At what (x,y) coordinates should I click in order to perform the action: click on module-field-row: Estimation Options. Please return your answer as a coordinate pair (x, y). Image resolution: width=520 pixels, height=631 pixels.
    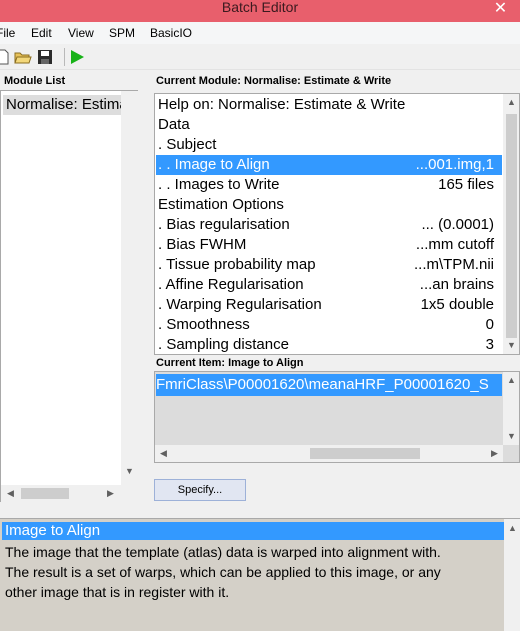
    Looking at the image, I should click on (329, 205).